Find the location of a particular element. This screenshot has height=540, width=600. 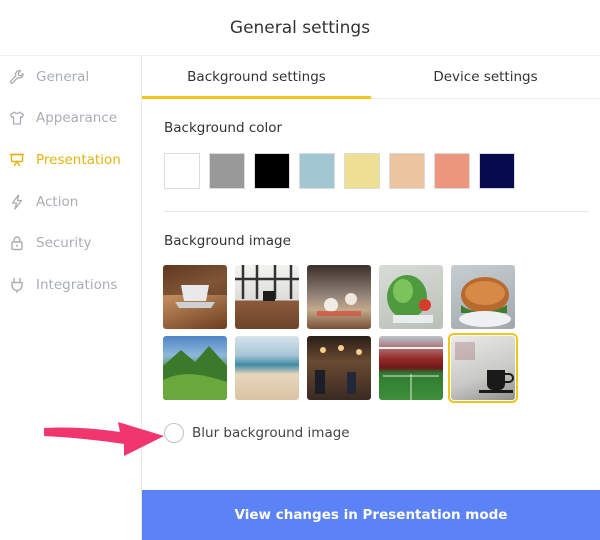

sidebar-item-label: Presentation is located at coordinates (78, 159).